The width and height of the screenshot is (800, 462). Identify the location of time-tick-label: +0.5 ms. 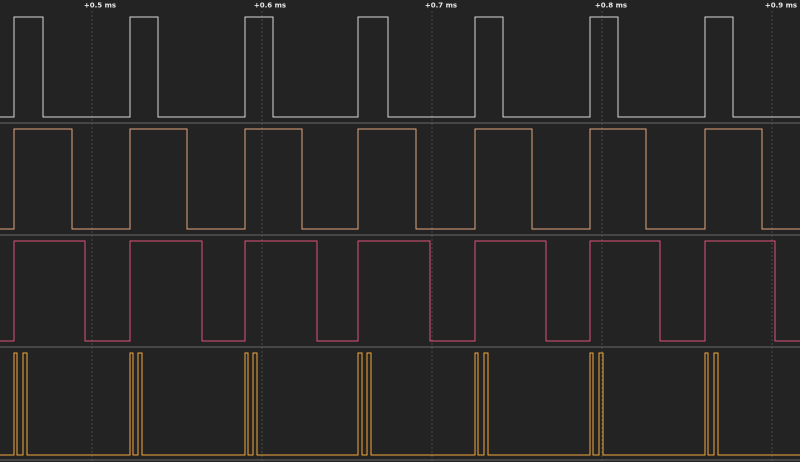
(100, 6).